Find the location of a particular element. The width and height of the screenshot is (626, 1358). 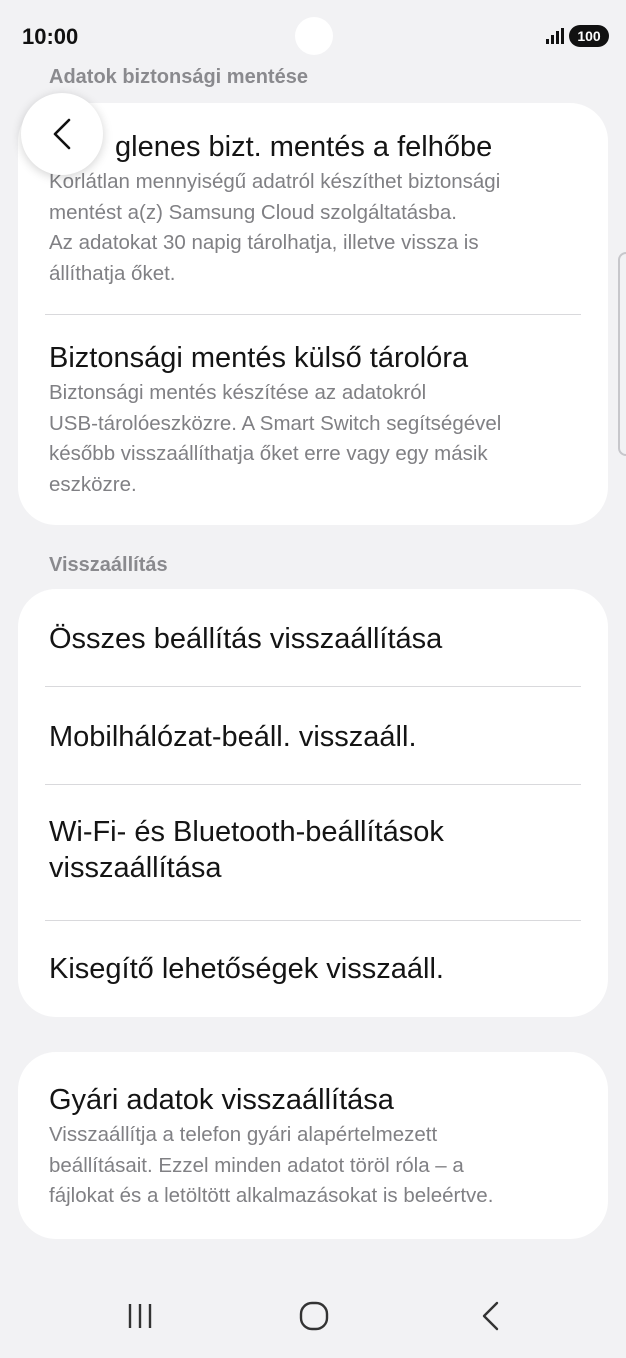

back-button is located at coordinates (62, 134).